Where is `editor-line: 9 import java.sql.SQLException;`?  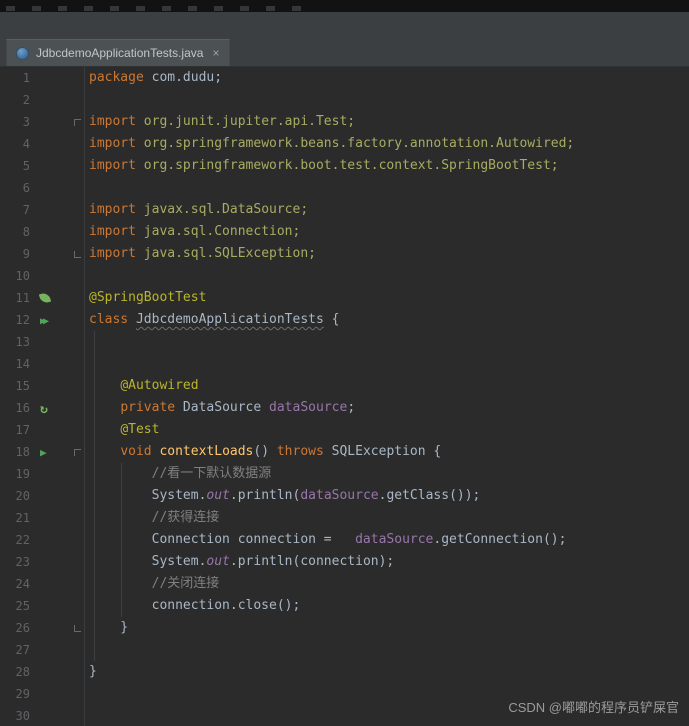 editor-line: 9 import java.sql.SQLException; is located at coordinates (344, 254).